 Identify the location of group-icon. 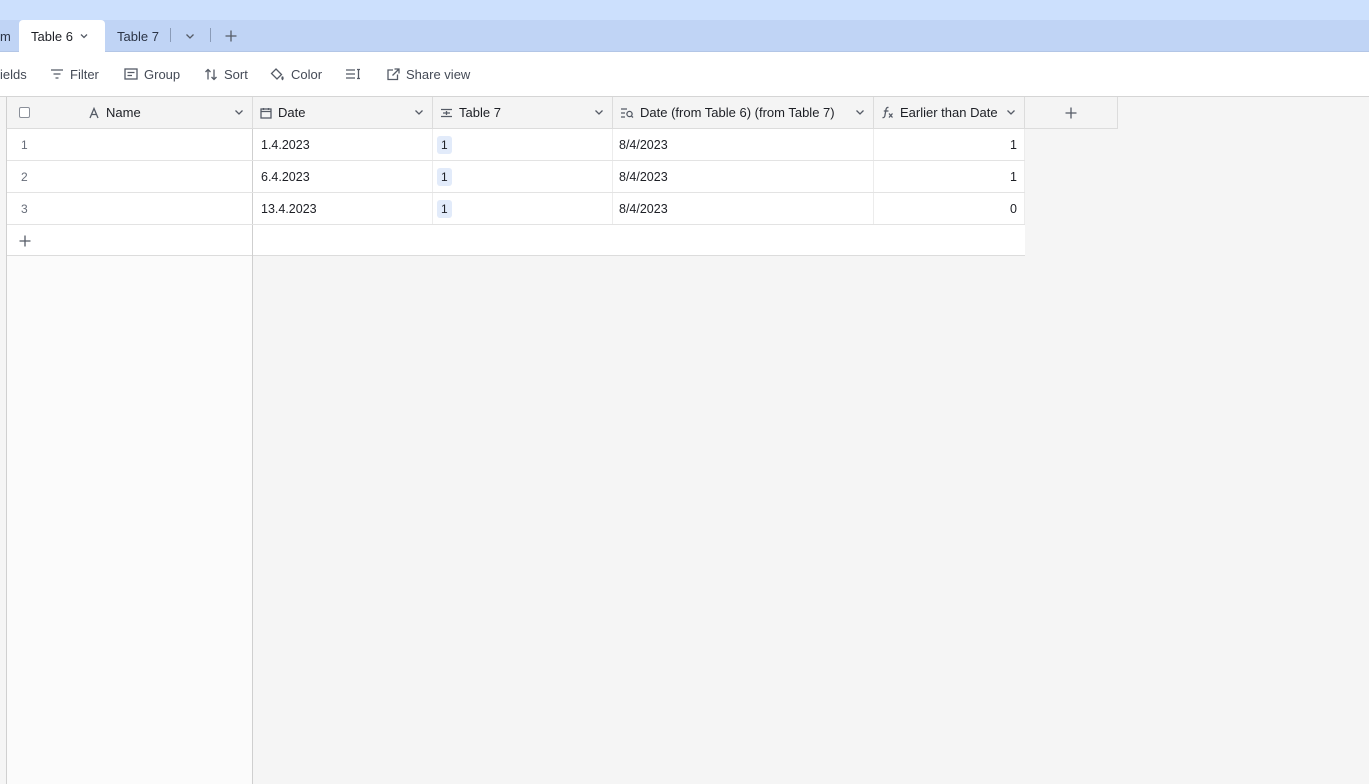
(134, 74).